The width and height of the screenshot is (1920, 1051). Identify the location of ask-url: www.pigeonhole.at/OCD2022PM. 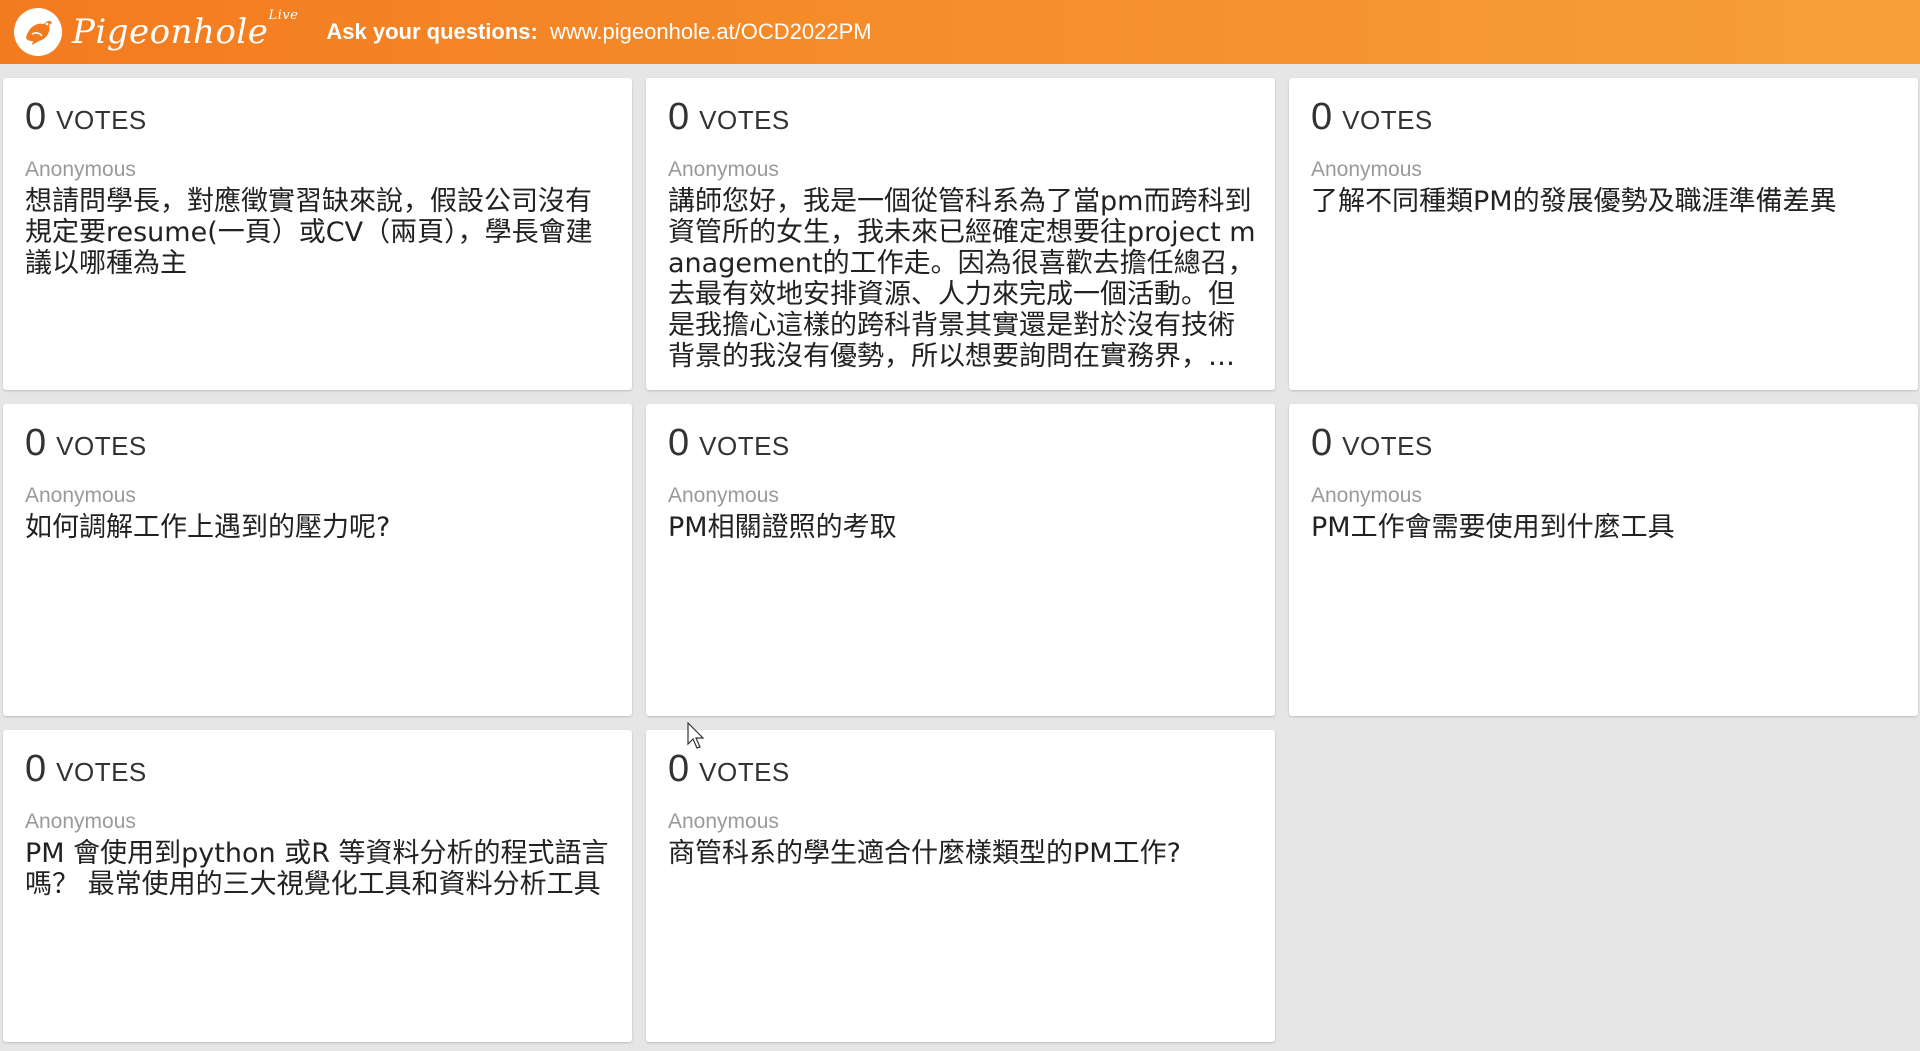
(710, 31).